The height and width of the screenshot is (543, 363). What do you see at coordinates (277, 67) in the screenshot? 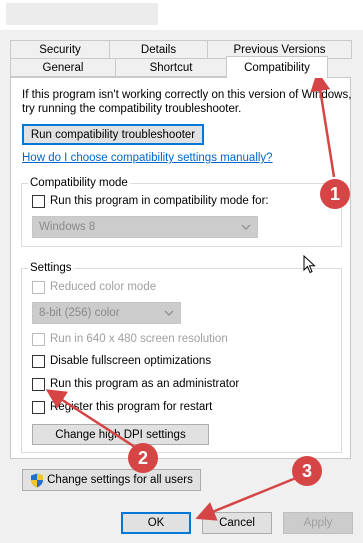
I see `tab-compatibility: Compatibility` at bounding box center [277, 67].